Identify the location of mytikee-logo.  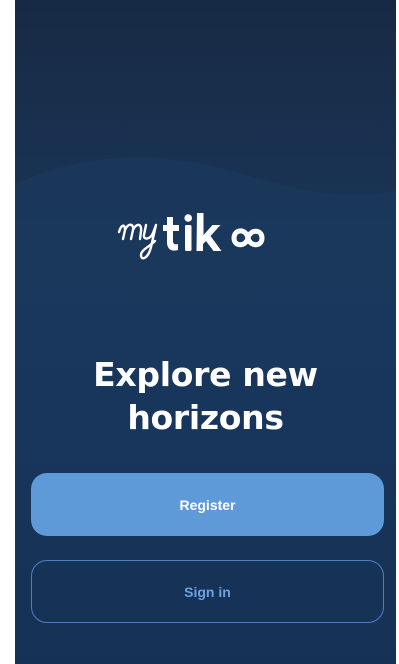
(191, 236).